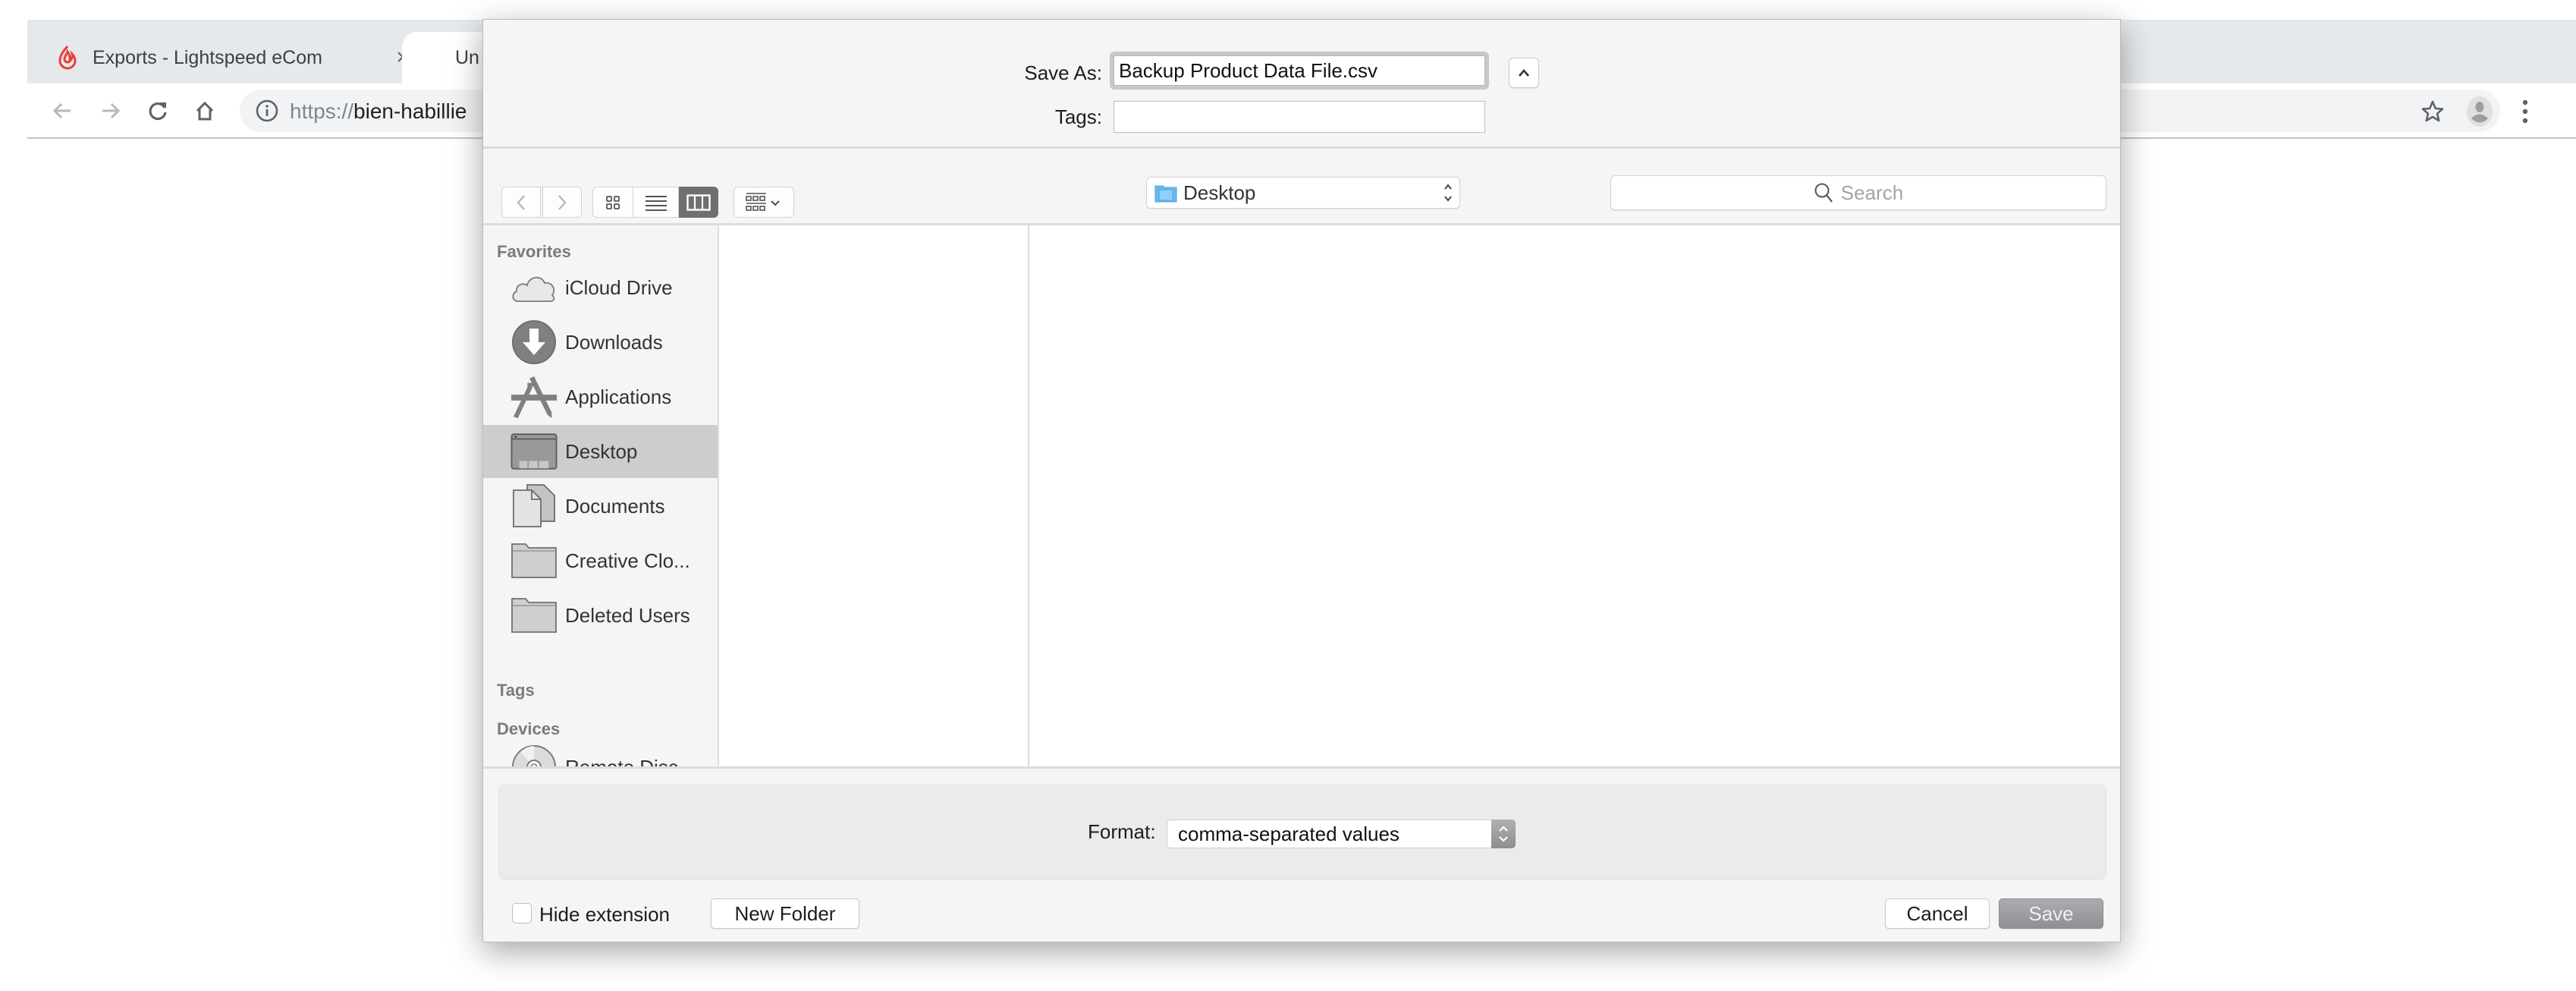 This screenshot has width=2576, height=991. I want to click on tab-exports: Exports - Lightspeed eCom ×, so click(236, 57).